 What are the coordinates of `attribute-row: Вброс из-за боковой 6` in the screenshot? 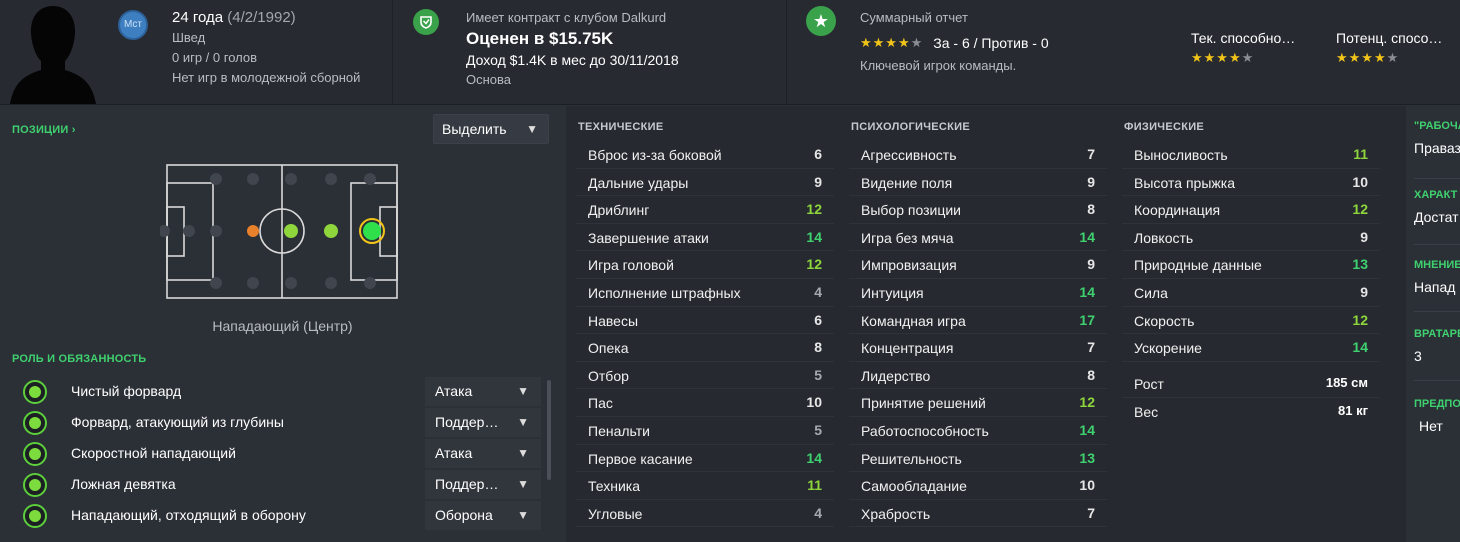 It's located at (705, 155).